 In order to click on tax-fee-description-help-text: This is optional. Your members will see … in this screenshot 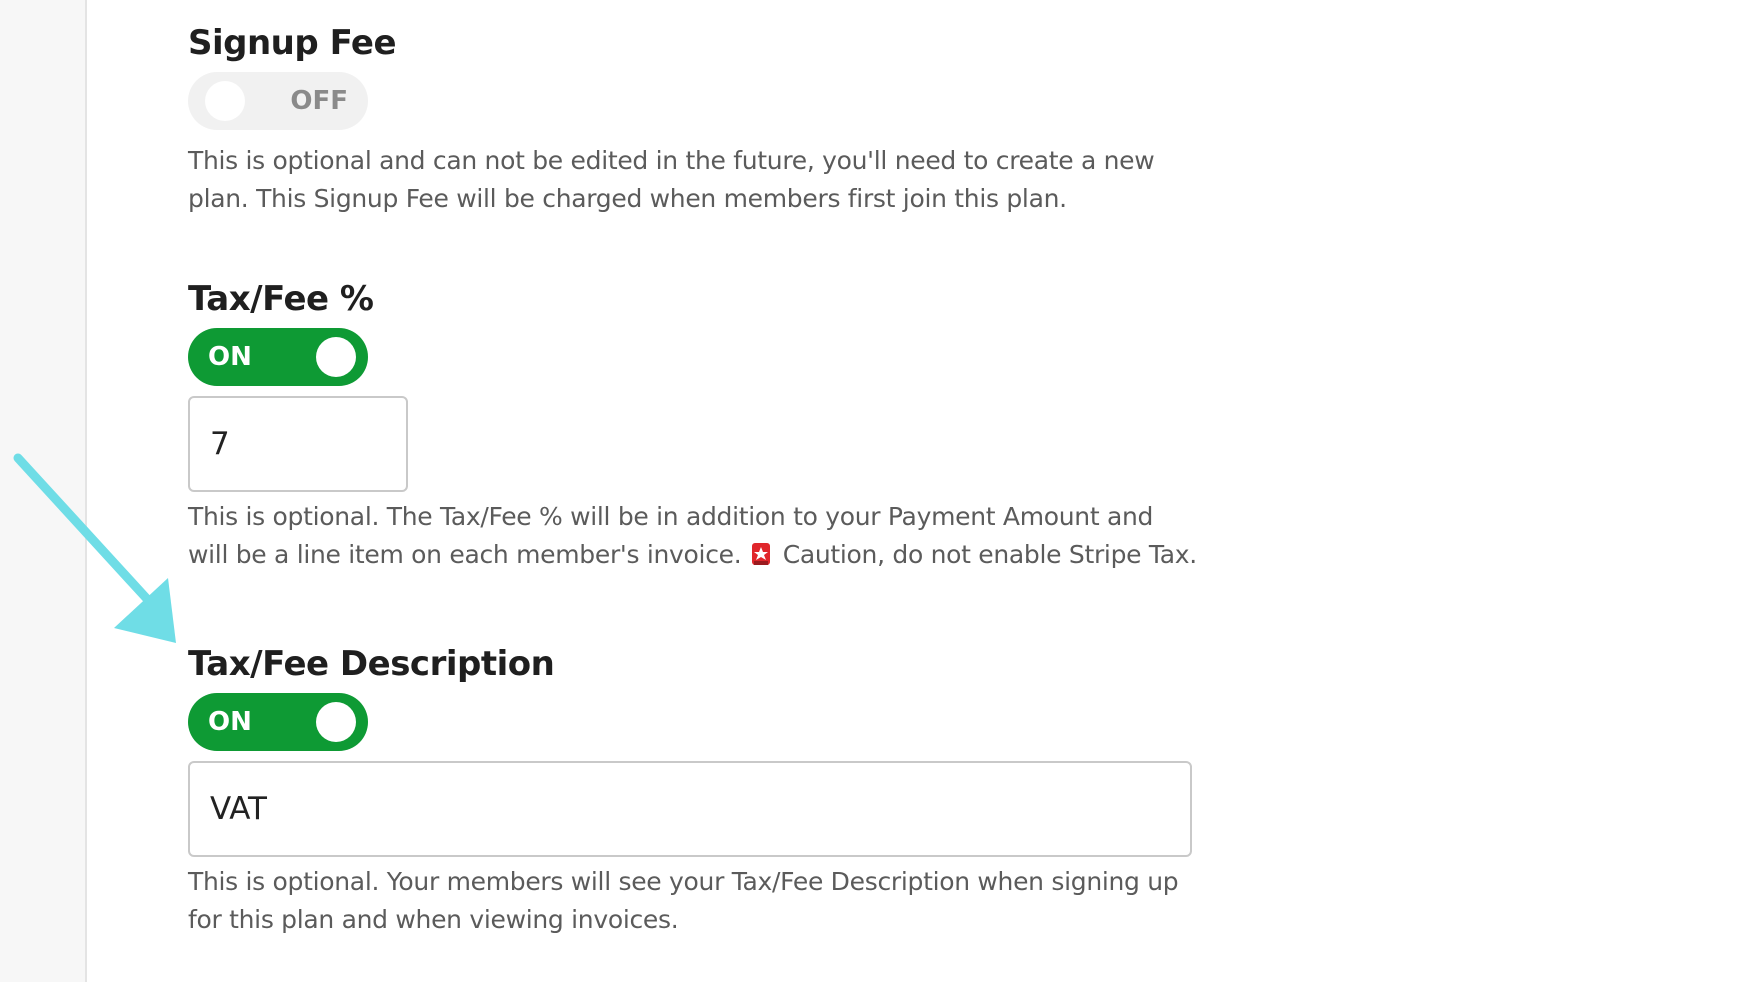, I will do `click(683, 900)`.